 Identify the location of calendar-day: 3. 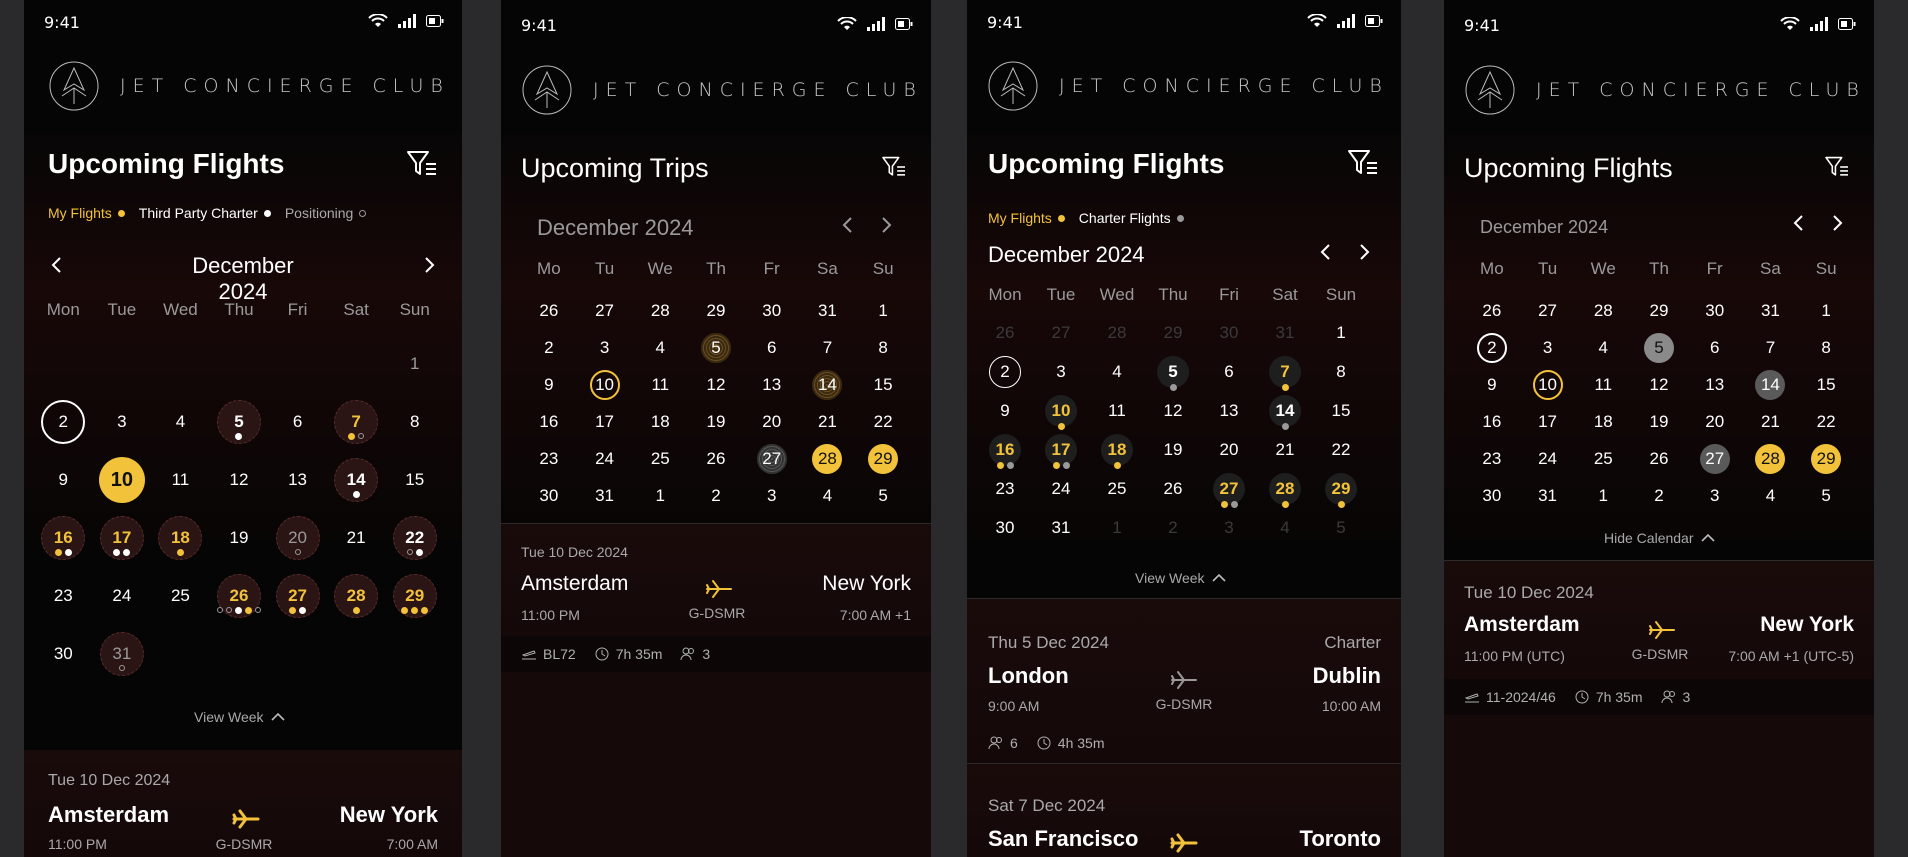
(1548, 347).